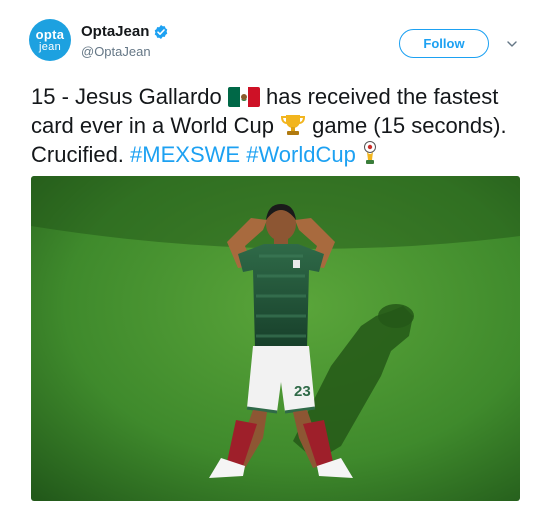 The image size is (550, 512). What do you see at coordinates (301, 154) in the screenshot?
I see `hashtag-worldcup: #WorldCup` at bounding box center [301, 154].